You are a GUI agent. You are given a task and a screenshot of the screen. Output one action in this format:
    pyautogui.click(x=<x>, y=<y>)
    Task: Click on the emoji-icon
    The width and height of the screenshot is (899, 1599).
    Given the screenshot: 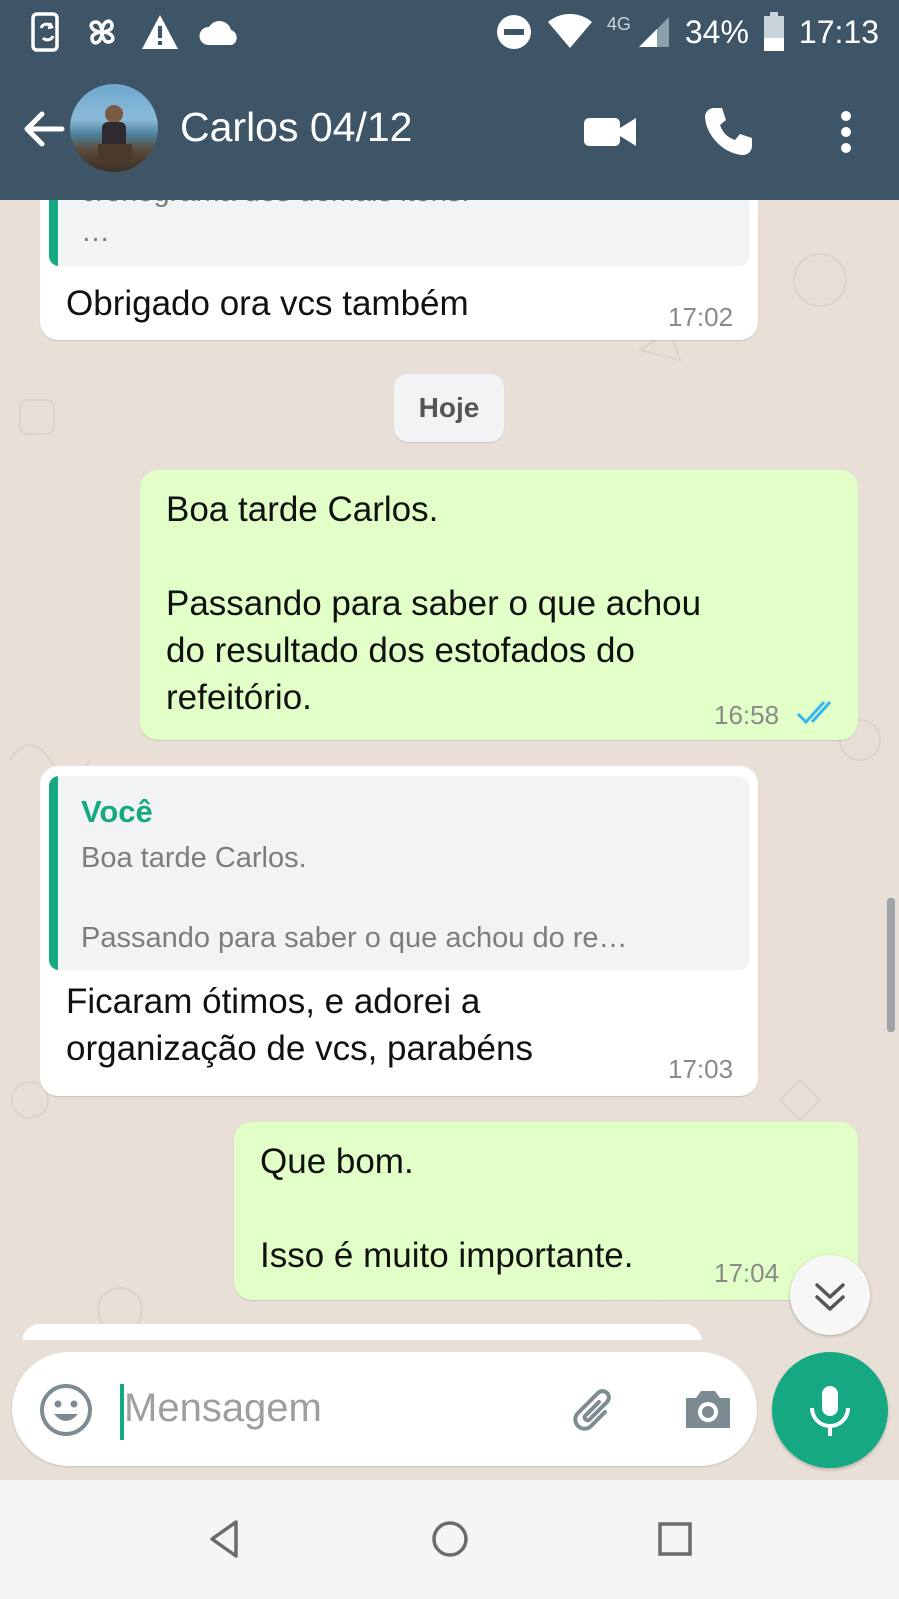 What is the action you would take?
    pyautogui.click(x=66, y=1410)
    